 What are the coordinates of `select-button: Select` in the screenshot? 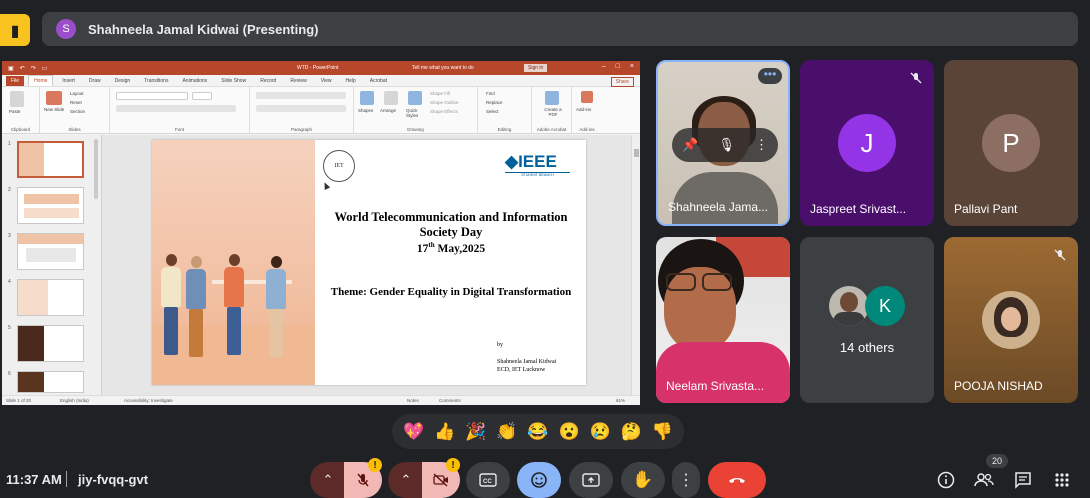 It's located at (492, 111).